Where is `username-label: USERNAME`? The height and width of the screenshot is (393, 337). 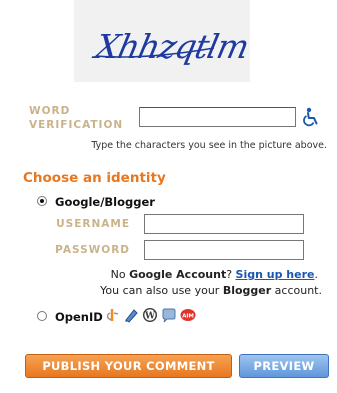
username-label: USERNAME is located at coordinates (93, 224).